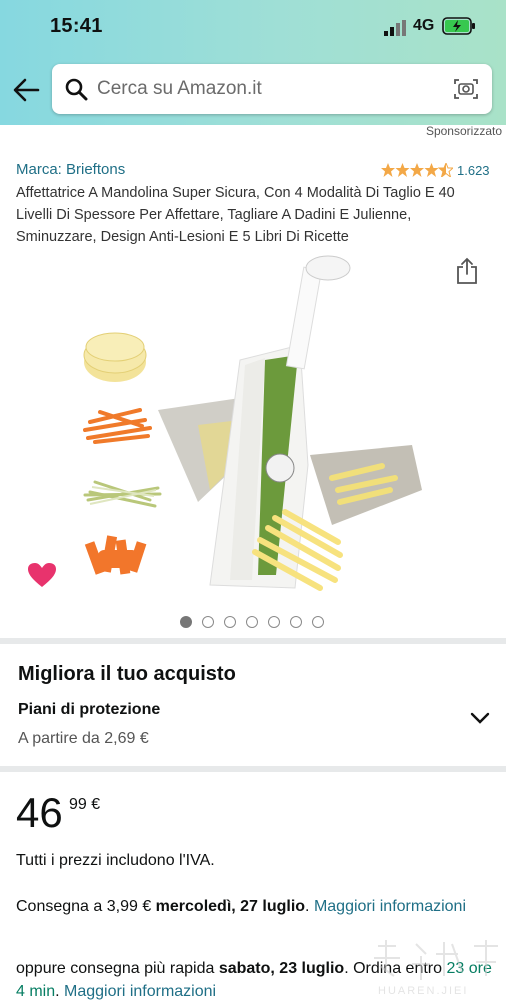 The width and height of the screenshot is (506, 1003). What do you see at coordinates (230, 906) in the screenshot?
I see `delivery-date: mercoledì, 27 luglio` at bounding box center [230, 906].